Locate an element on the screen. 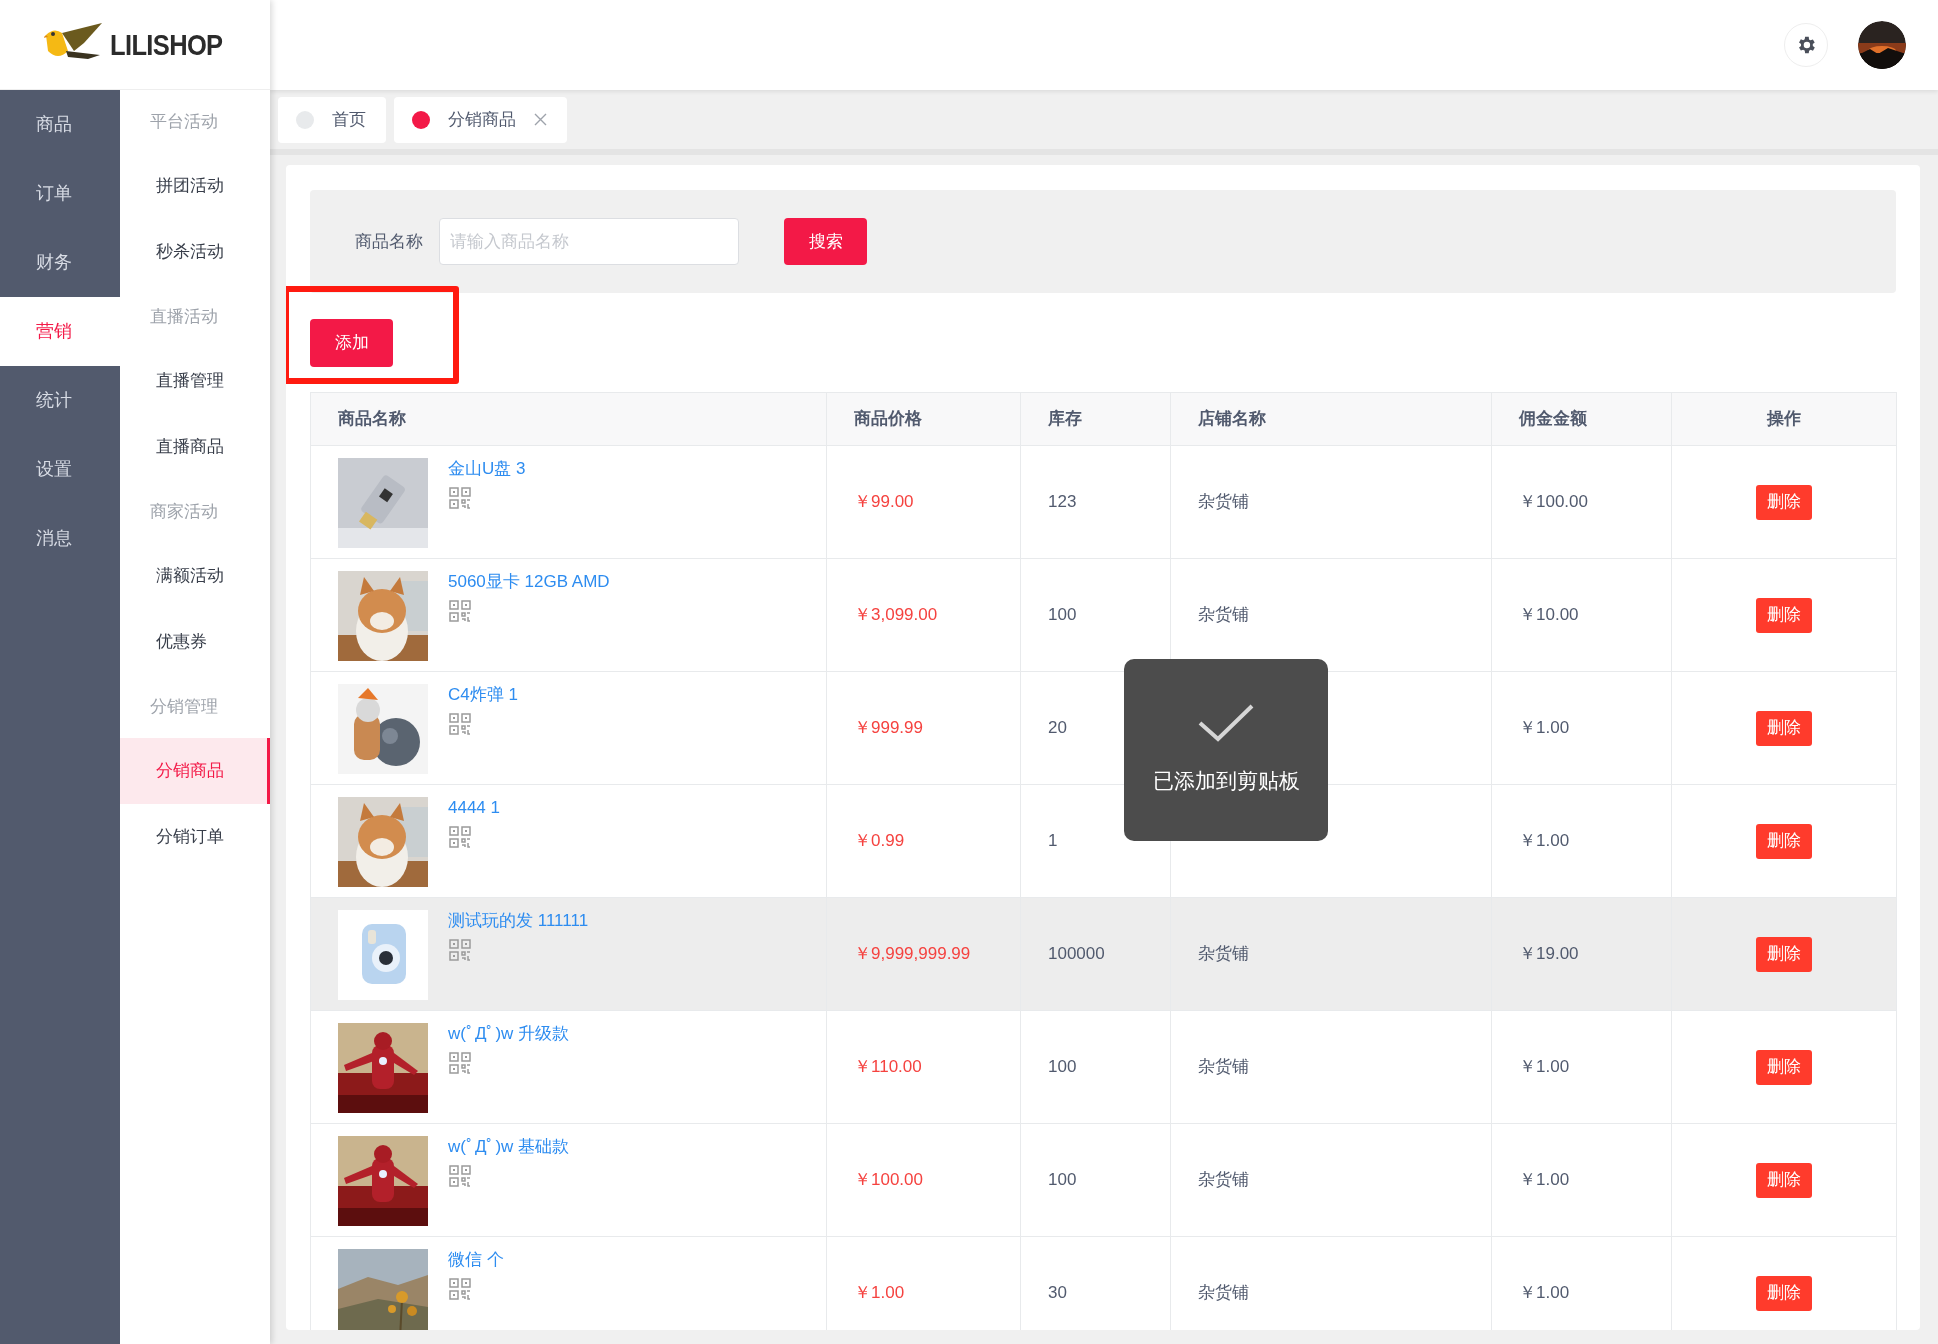 This screenshot has width=1938, height=1344. price-text: ￥99.00 is located at coordinates (884, 502).